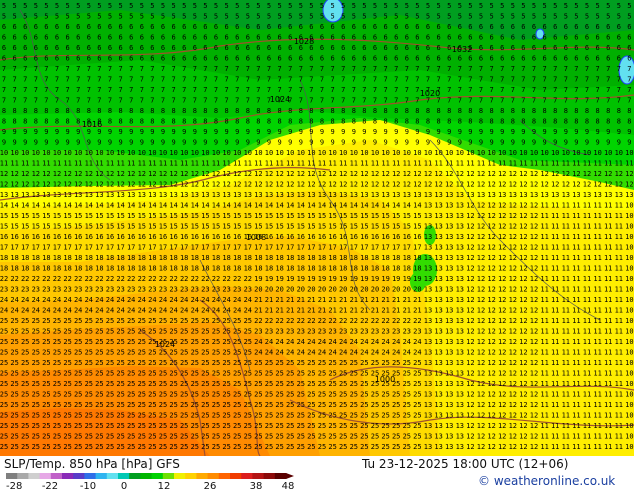  I want to click on temp-value: 14, so click(163, 206).